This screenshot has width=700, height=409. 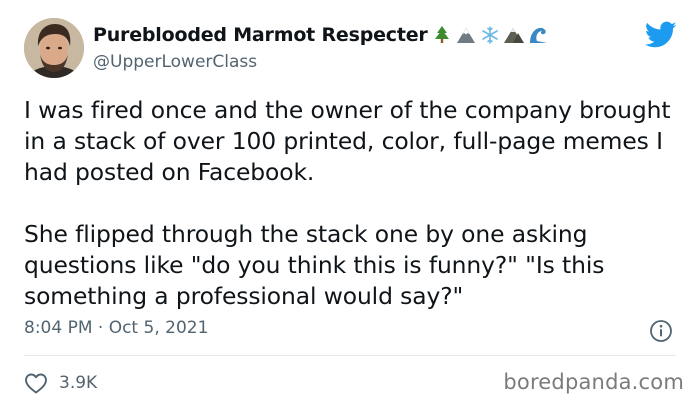 I want to click on evergreen-tree-icon, so click(x=442, y=35).